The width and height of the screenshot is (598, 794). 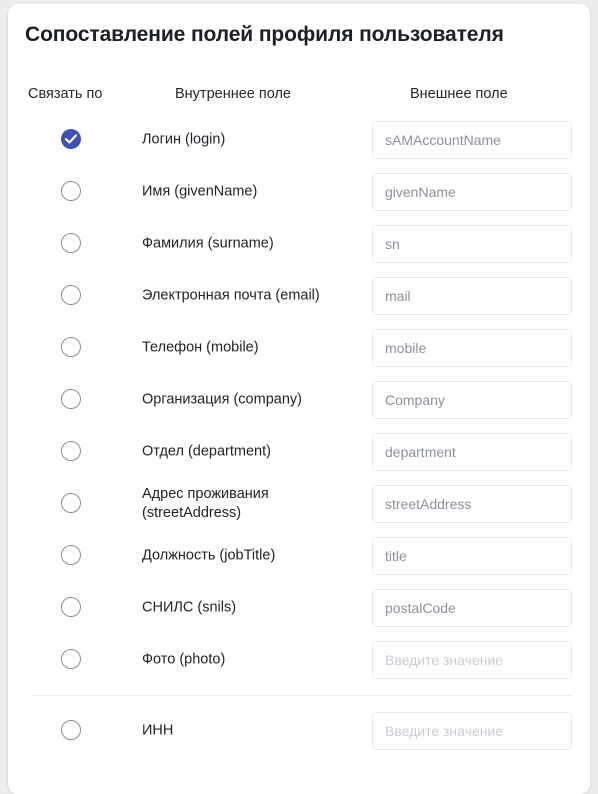 What do you see at coordinates (184, 139) in the screenshot?
I see `internal-field-label: Логин (login)` at bounding box center [184, 139].